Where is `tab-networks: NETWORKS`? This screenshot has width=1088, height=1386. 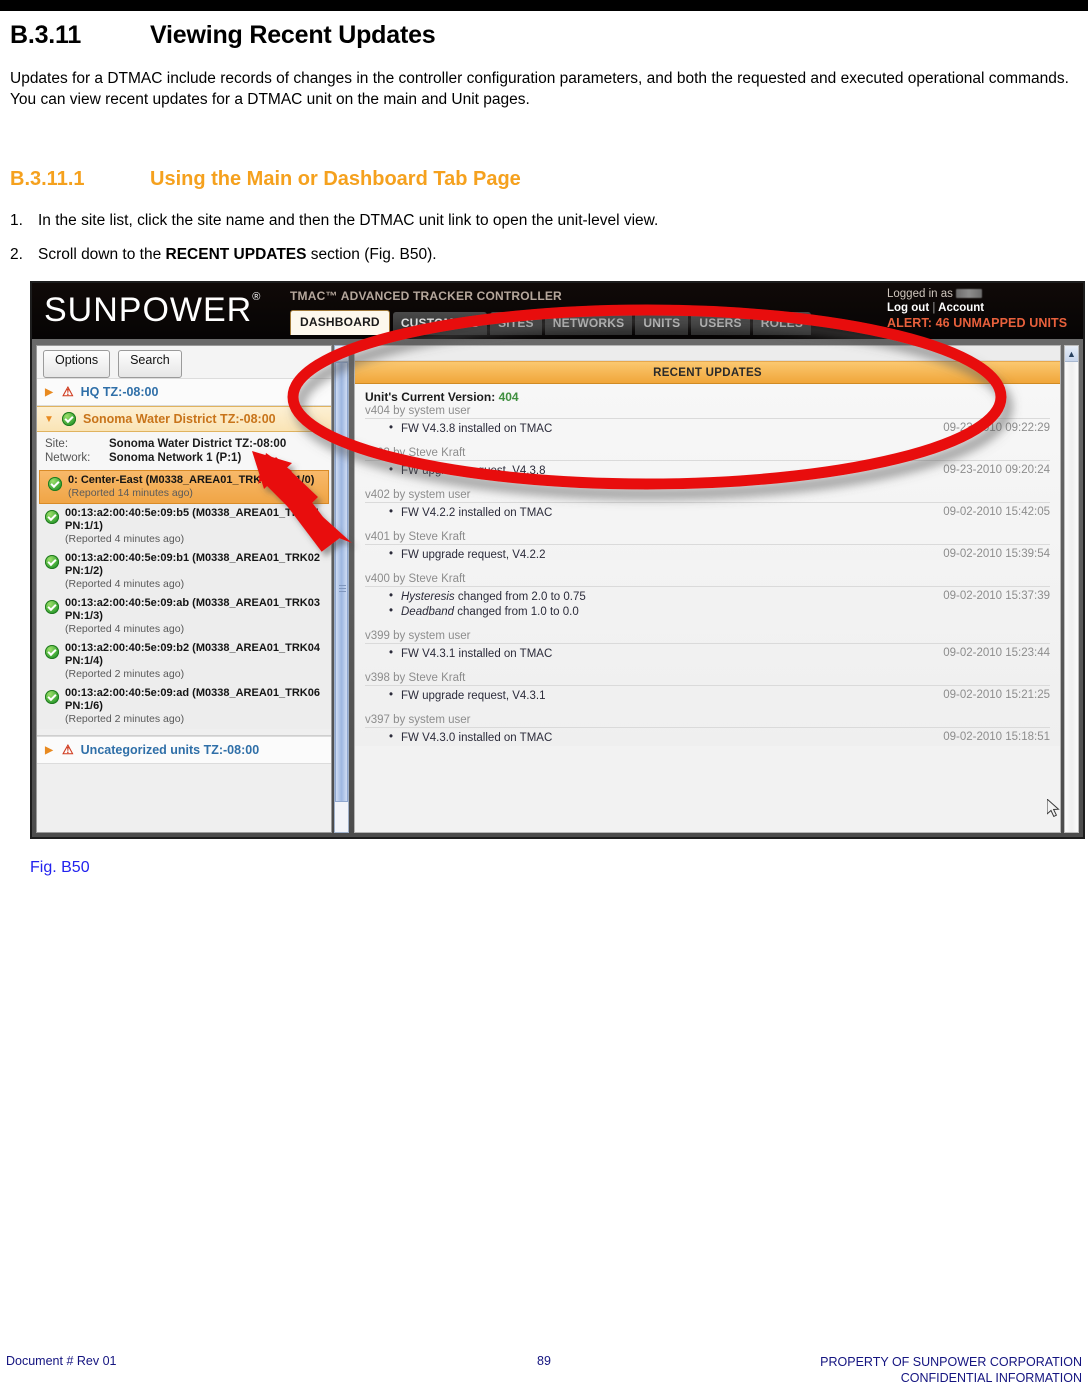
tab-networks: NETWORKS is located at coordinates (588, 323).